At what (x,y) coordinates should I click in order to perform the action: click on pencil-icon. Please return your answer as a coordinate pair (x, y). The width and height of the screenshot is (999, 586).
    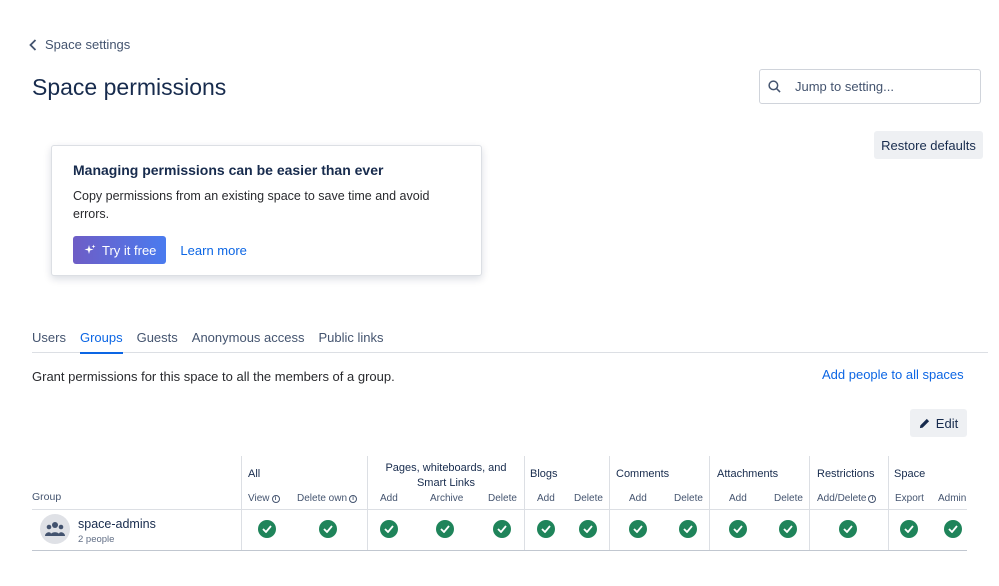
    Looking at the image, I should click on (924, 423).